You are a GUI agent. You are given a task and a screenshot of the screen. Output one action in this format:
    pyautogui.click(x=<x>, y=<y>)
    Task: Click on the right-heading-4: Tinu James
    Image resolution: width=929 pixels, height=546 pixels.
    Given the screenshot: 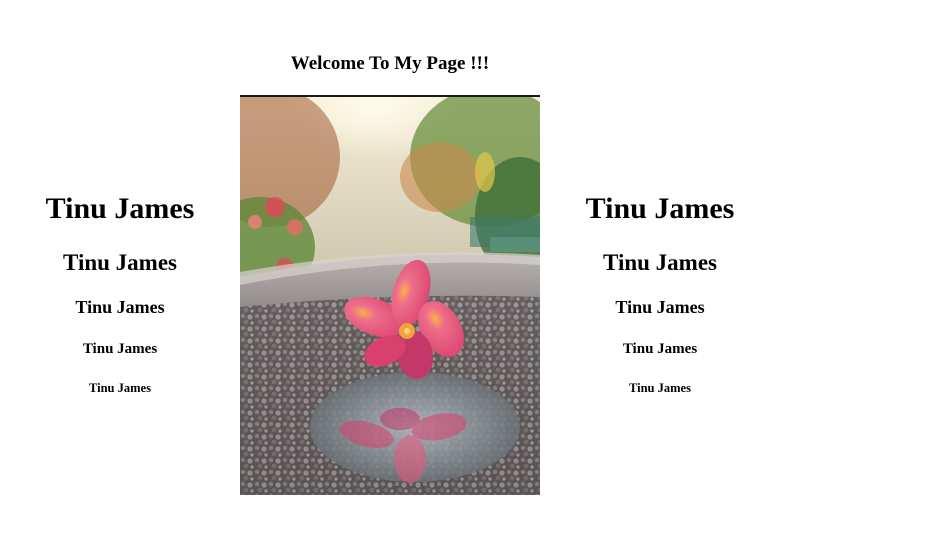 What is the action you would take?
    pyautogui.click(x=660, y=349)
    